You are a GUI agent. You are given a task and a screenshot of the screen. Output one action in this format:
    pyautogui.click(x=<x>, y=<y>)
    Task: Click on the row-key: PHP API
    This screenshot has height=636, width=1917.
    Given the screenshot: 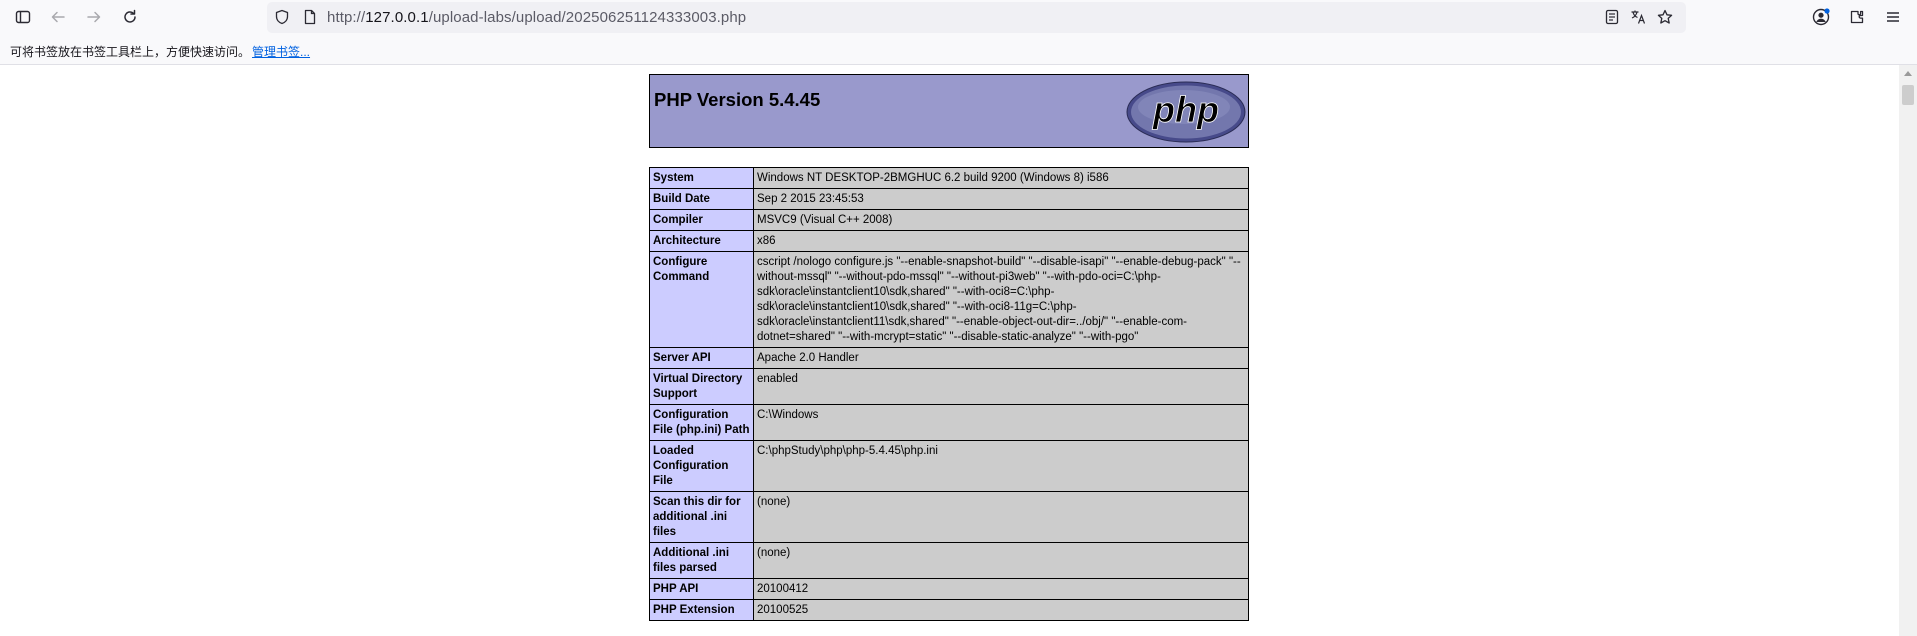 What is the action you would take?
    pyautogui.click(x=701, y=589)
    